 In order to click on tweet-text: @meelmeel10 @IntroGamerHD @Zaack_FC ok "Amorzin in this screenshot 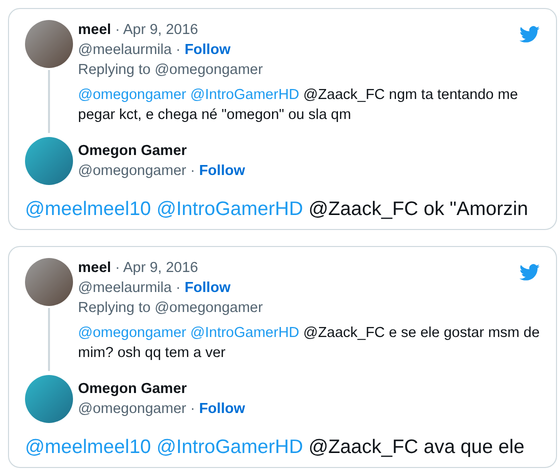, I will do `click(277, 209)`.